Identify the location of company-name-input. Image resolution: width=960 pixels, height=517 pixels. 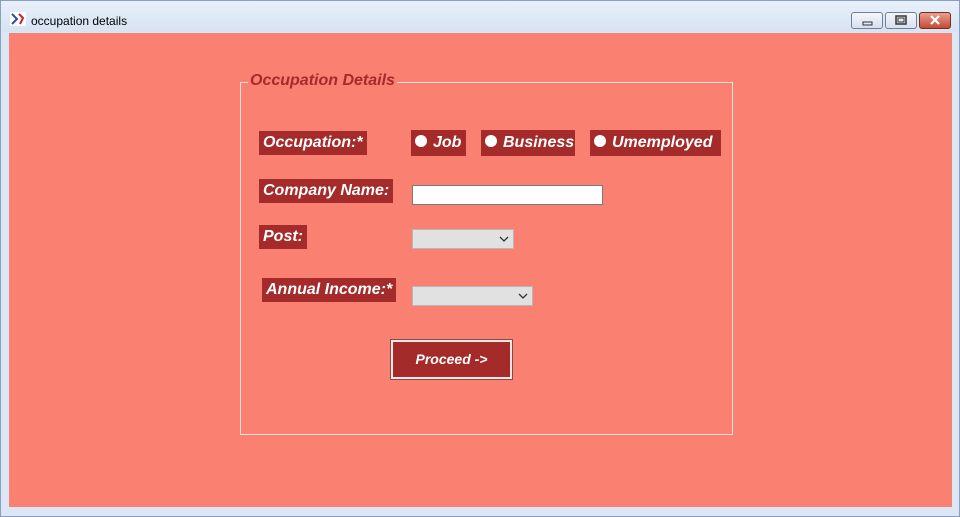
(507, 195).